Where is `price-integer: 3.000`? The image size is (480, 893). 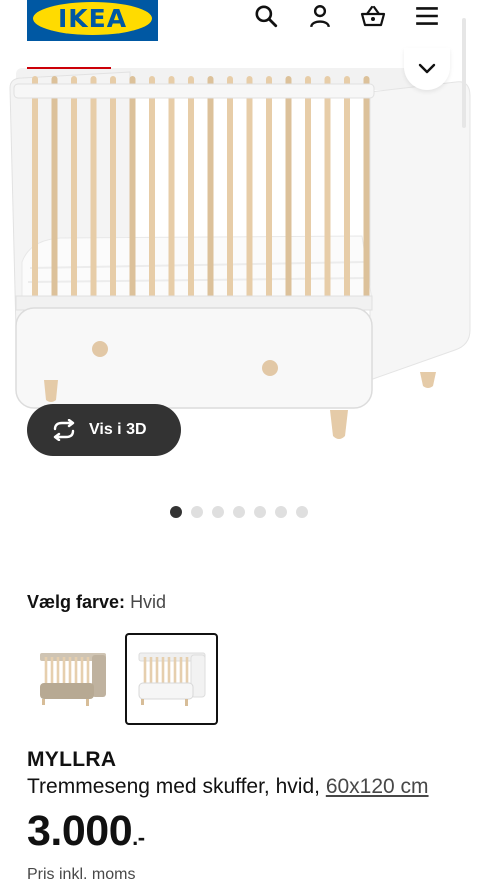
price-integer: 3.000 is located at coordinates (80, 831).